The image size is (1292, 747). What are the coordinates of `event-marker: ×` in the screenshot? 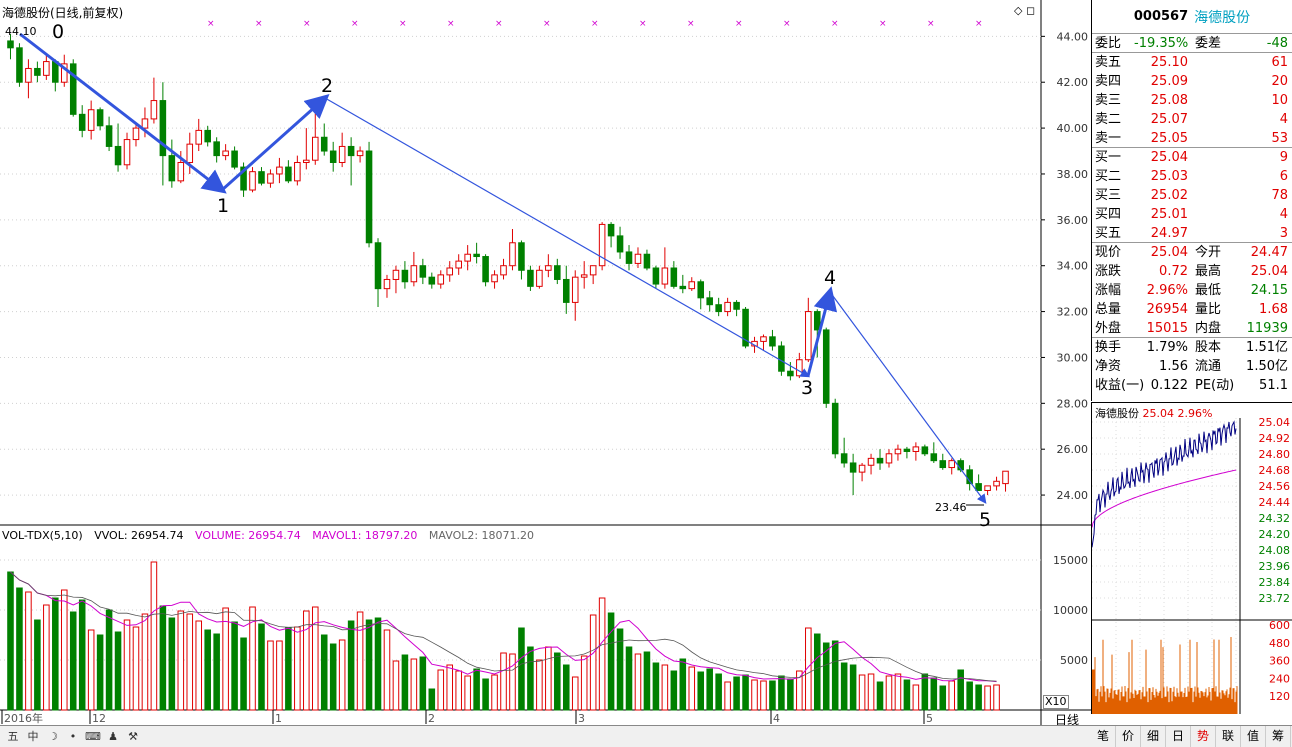 It's located at (547, 24).